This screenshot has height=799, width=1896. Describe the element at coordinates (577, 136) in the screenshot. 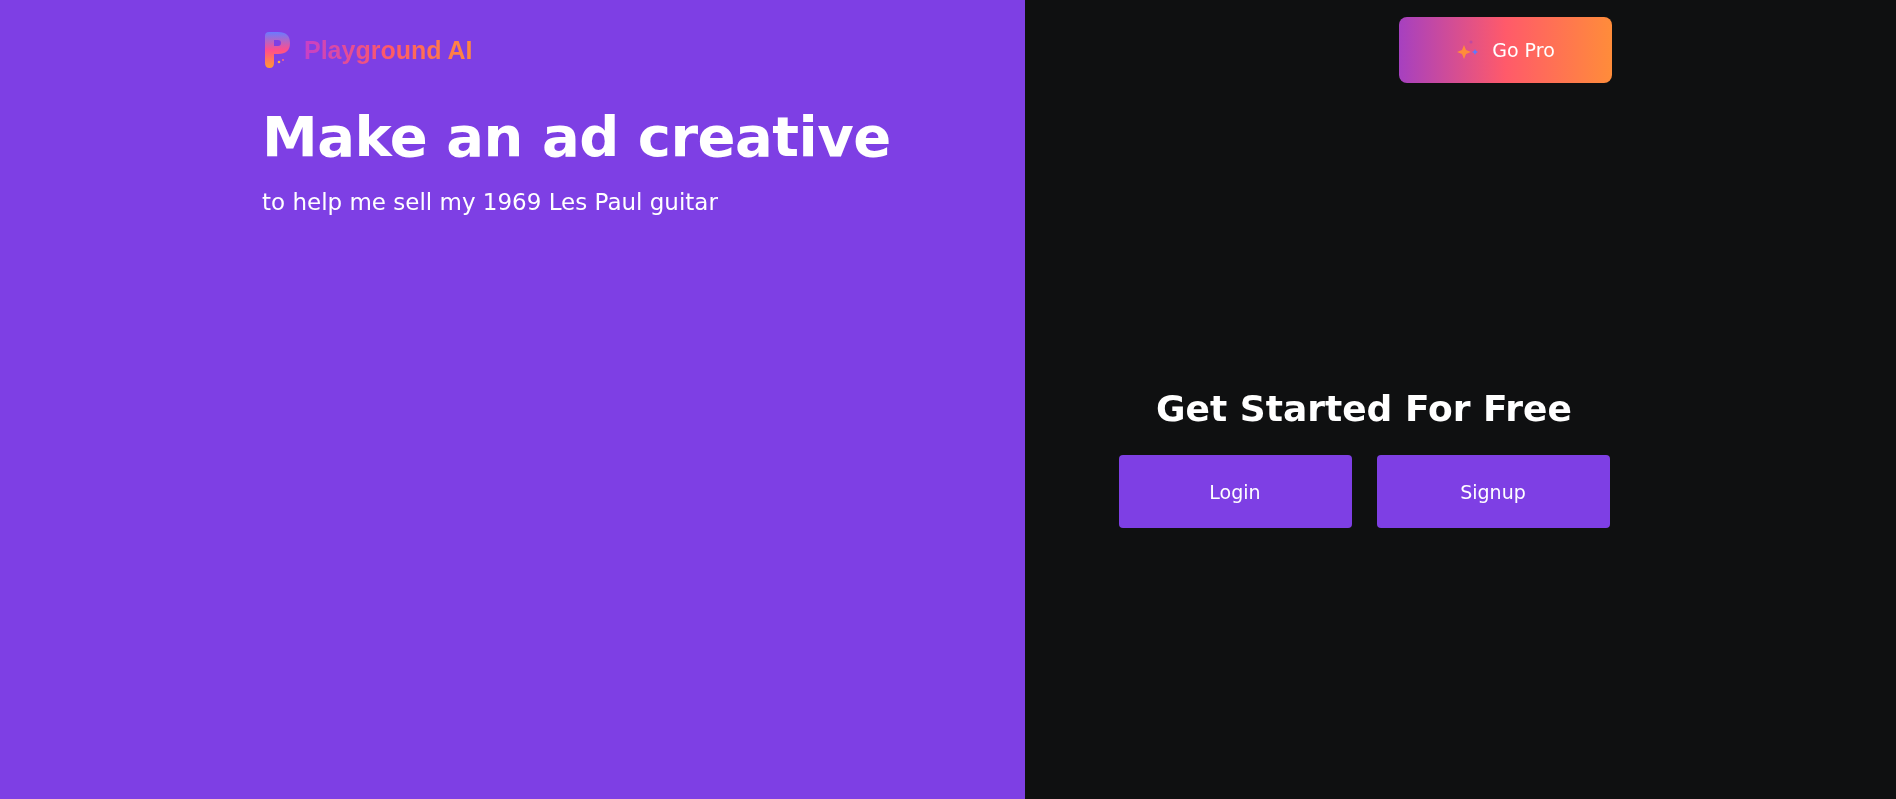

I see `hero-title: Make an ad creative` at that location.